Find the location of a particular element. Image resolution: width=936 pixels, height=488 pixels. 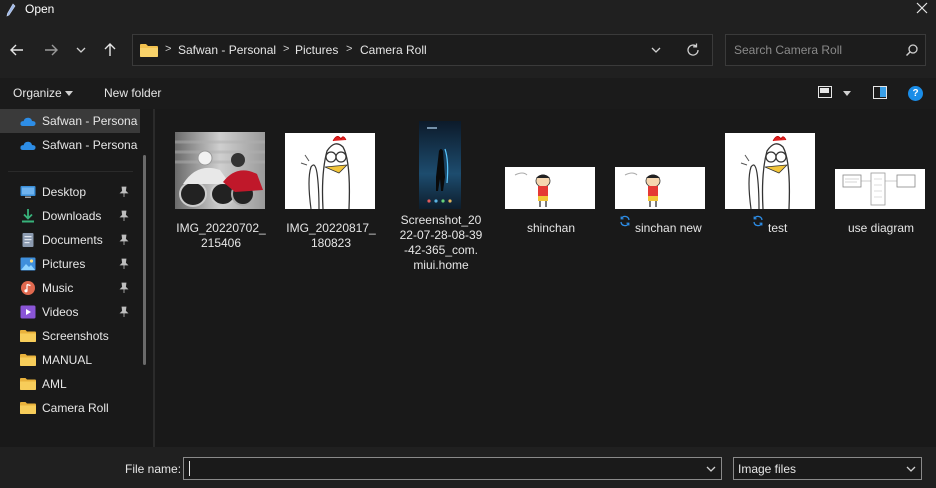

documents-icon is located at coordinates (28, 240).